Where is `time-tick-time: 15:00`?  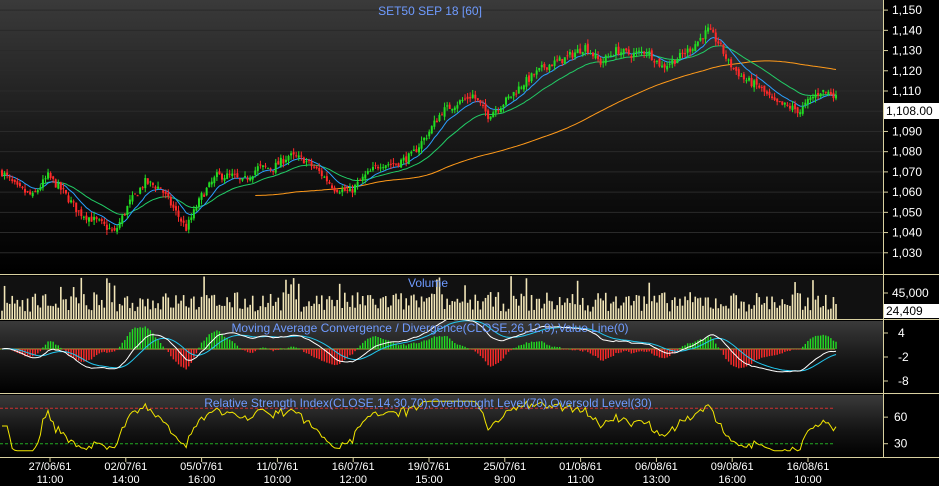
time-tick-time: 15:00 is located at coordinates (429, 480).